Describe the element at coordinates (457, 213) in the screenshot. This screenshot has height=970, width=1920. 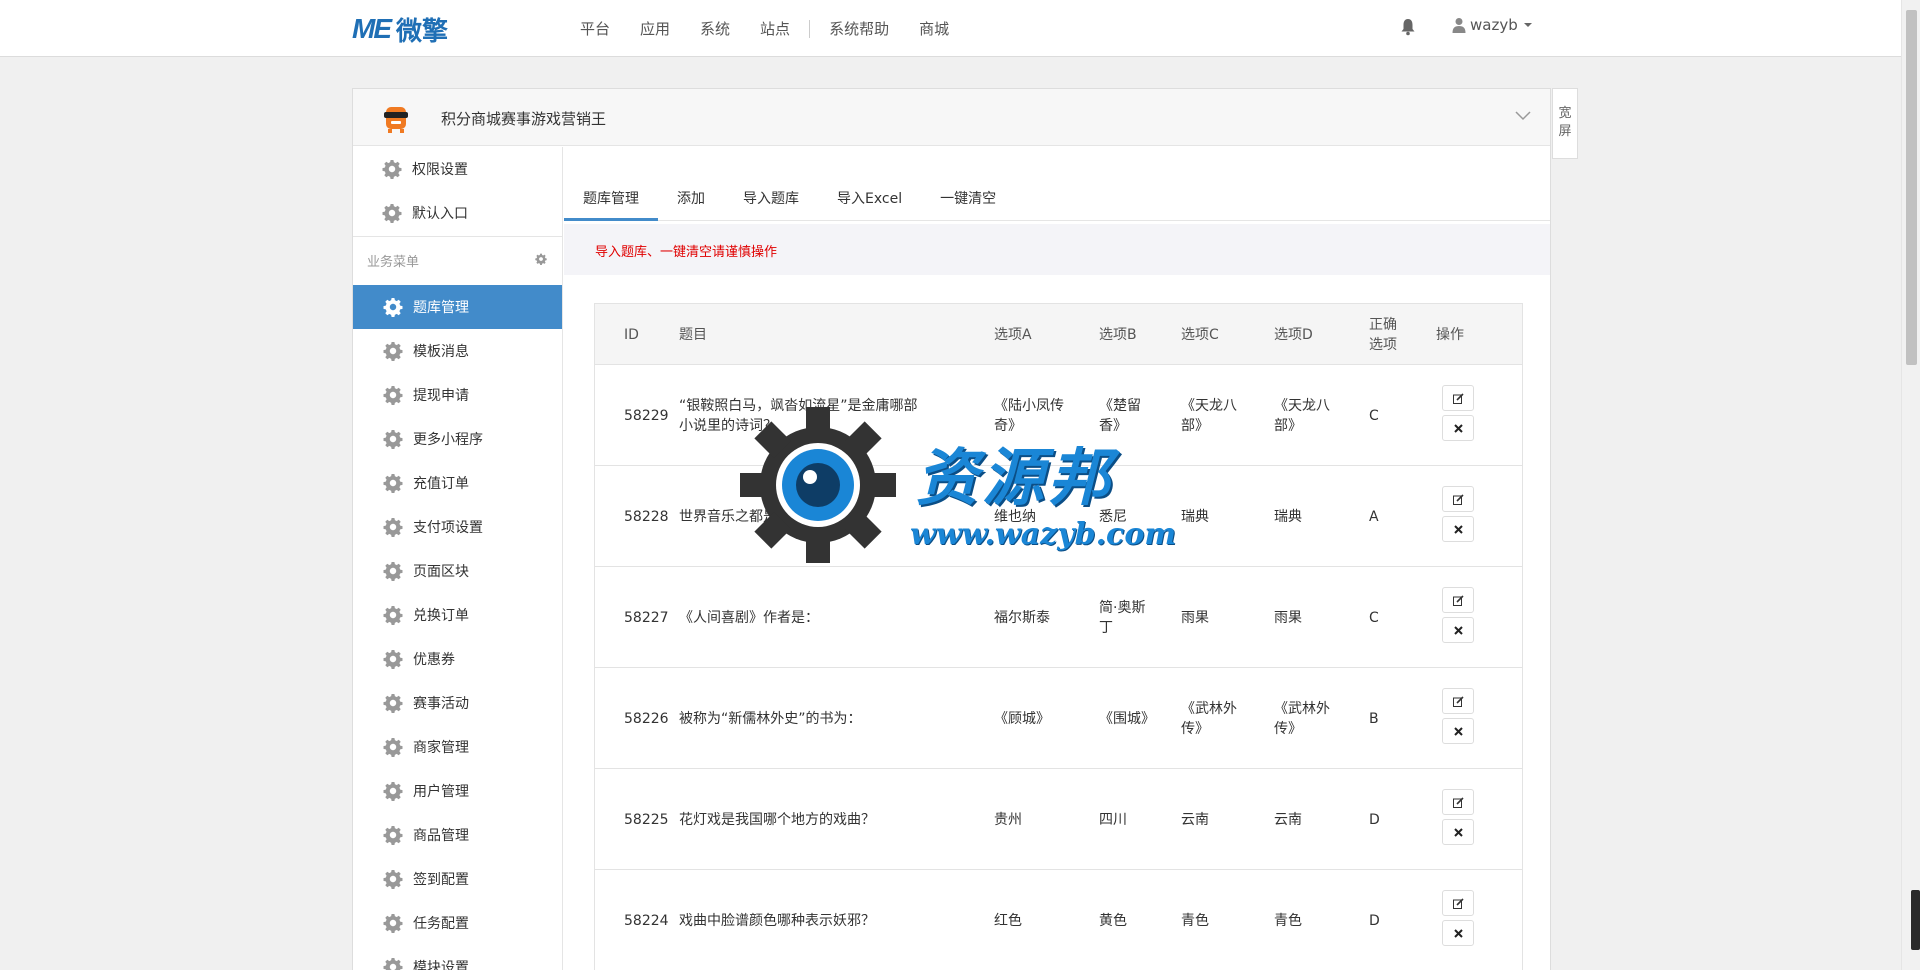
I see `sidebar-item-default-entry: 默认入口` at that location.